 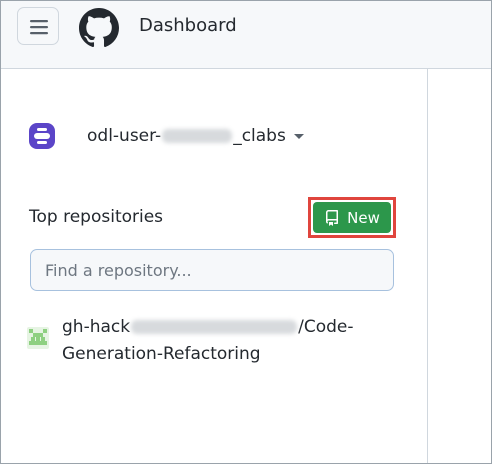 I want to click on new-repository-button: New, so click(x=352, y=217).